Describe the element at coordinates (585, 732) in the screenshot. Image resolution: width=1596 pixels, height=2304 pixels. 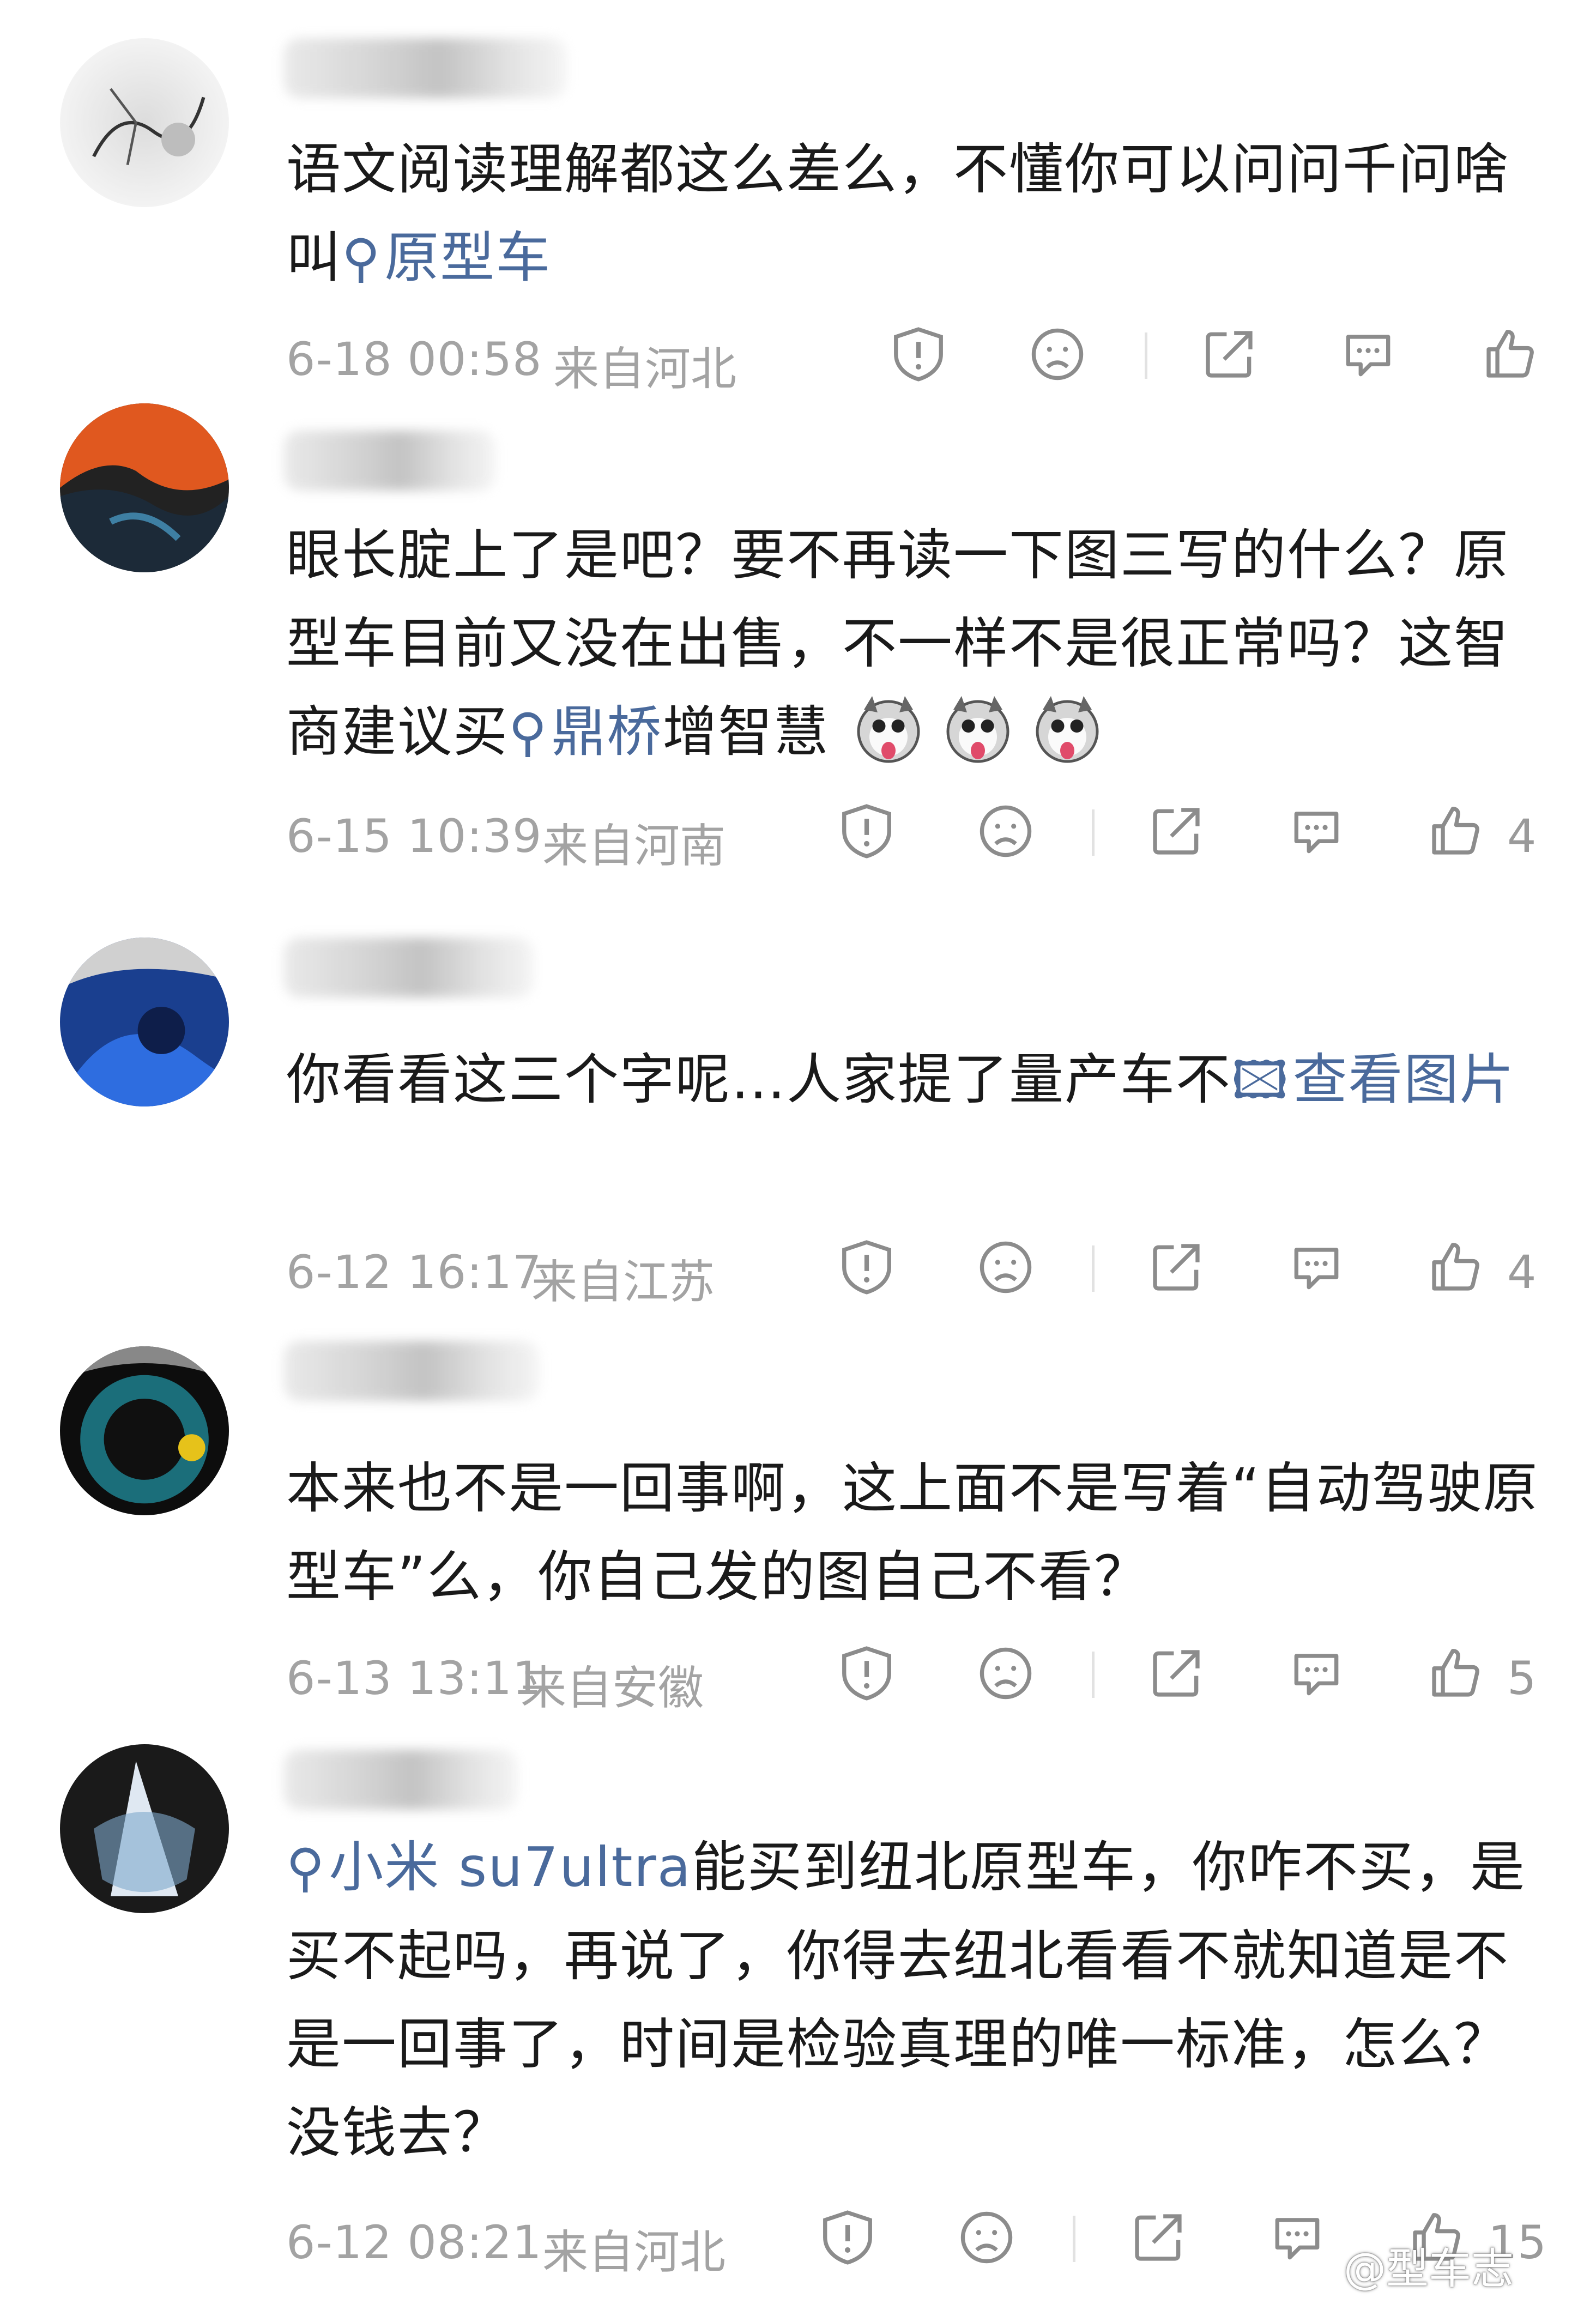
I see `topic-link: ⚲鼎桥` at that location.